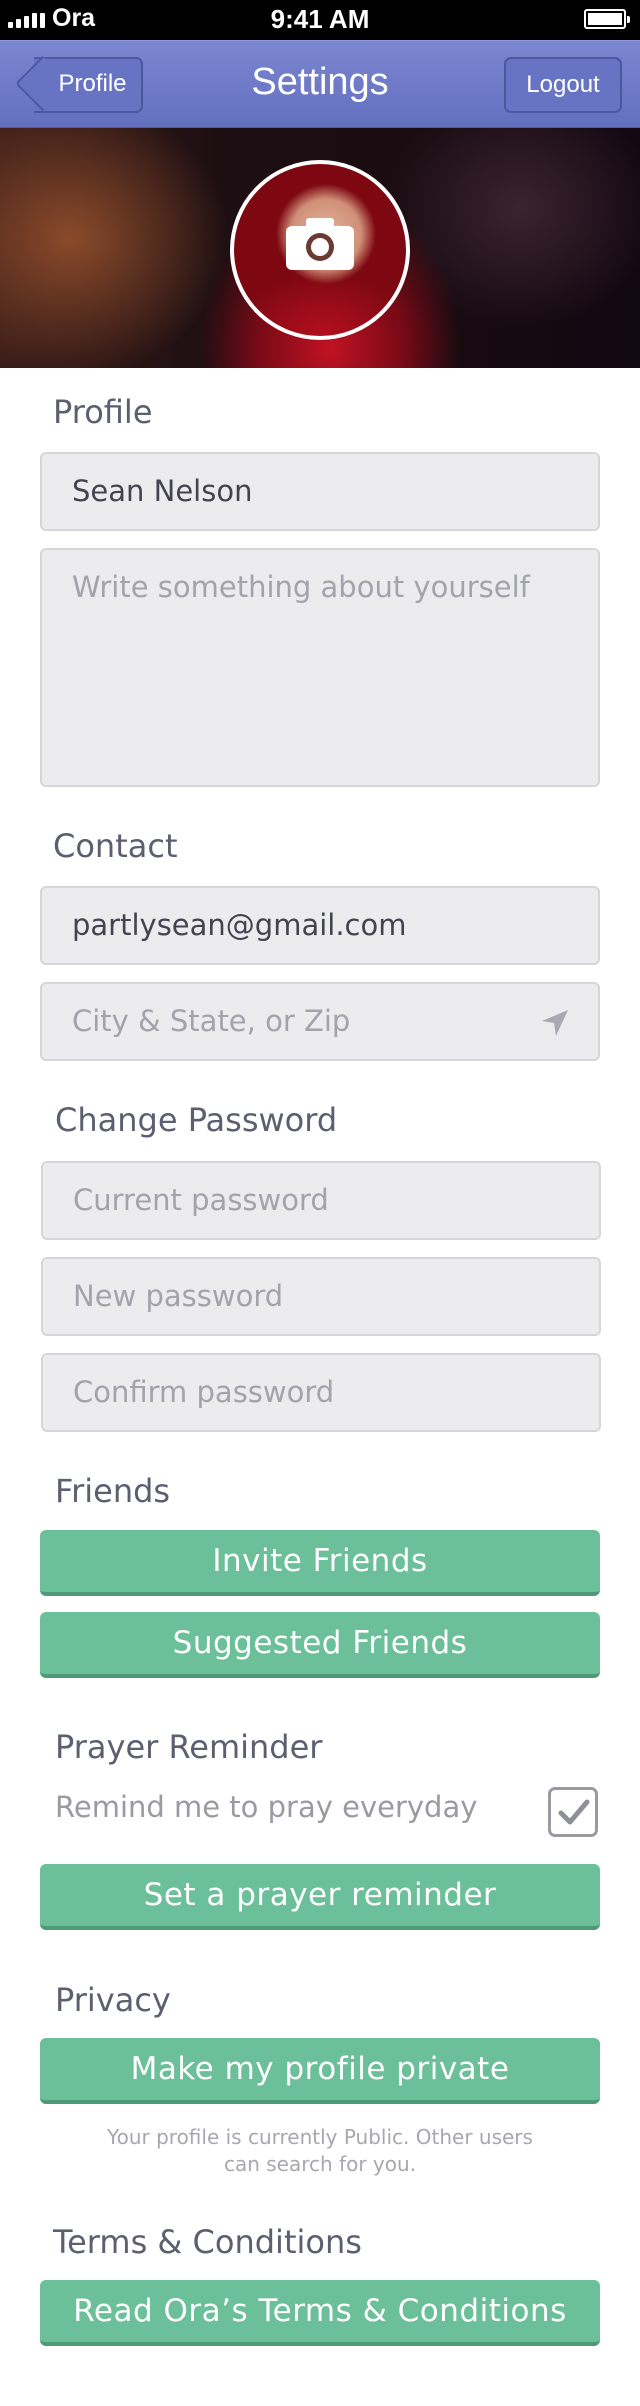  Describe the element at coordinates (113, 2000) in the screenshot. I see `privacy-section-title: Privacy` at that location.